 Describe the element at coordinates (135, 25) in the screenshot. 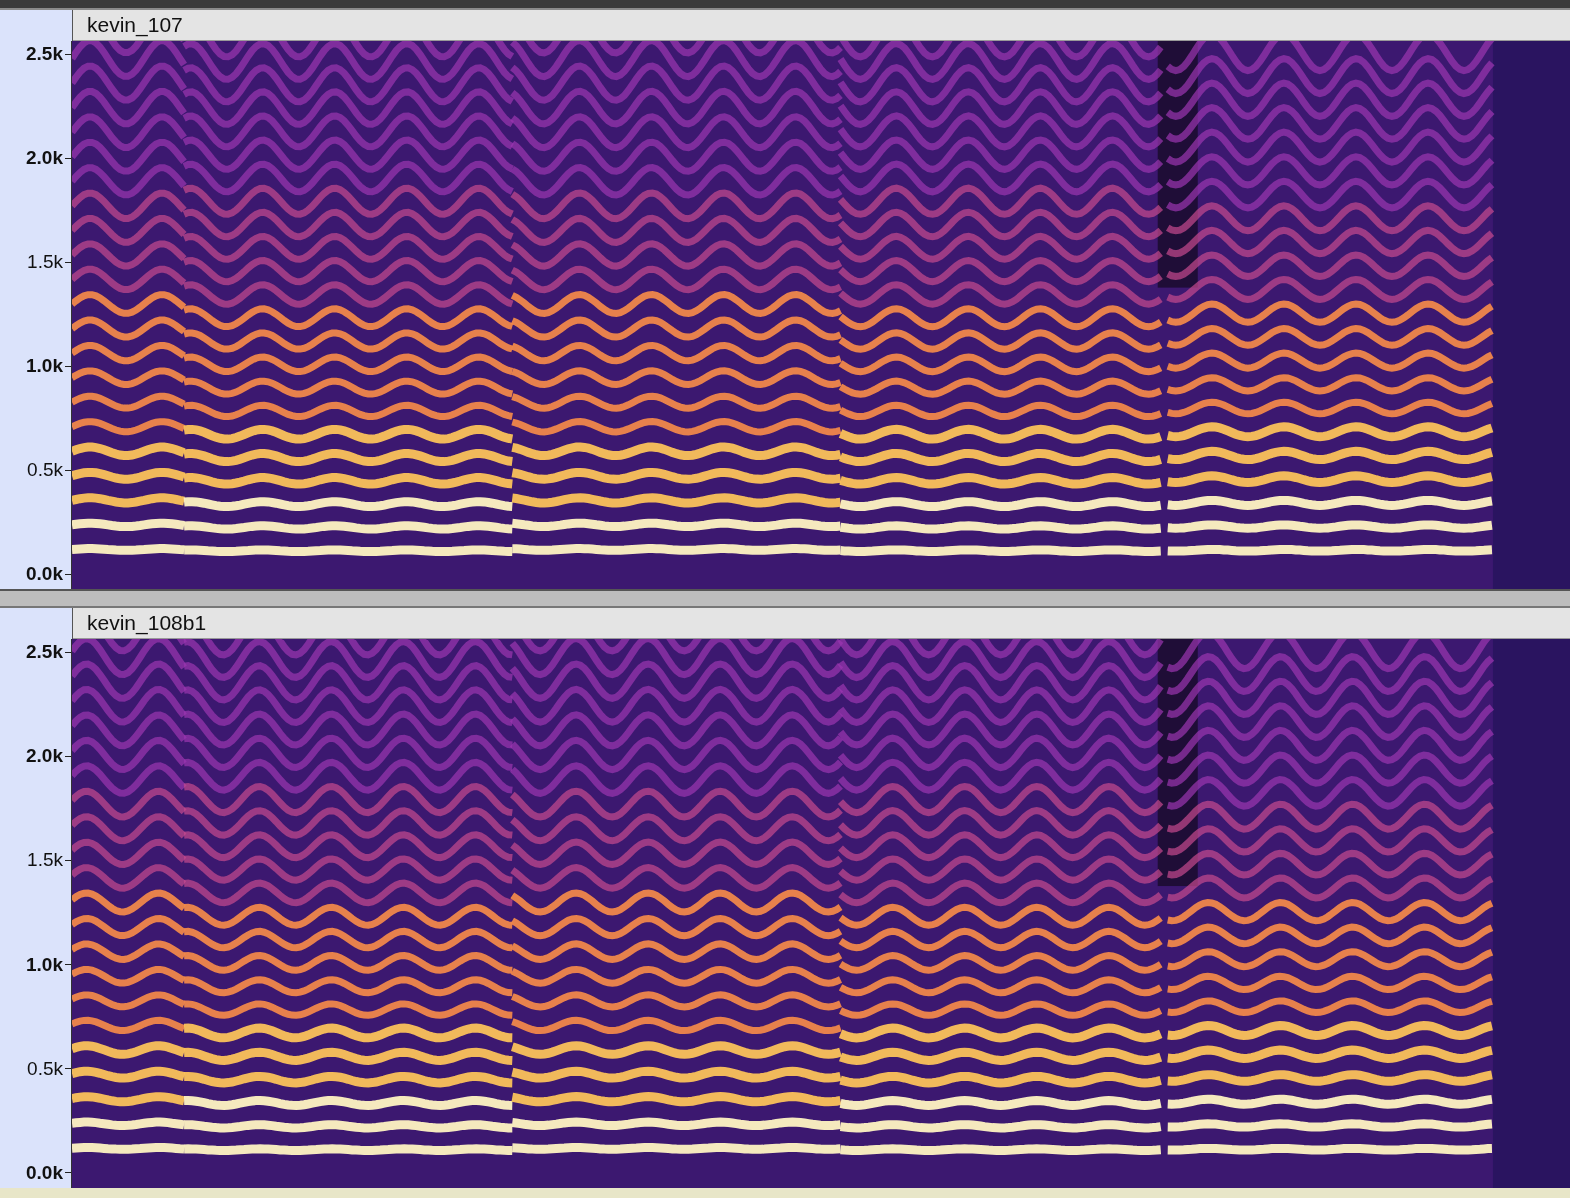

I see `track-name: kevin_107` at that location.